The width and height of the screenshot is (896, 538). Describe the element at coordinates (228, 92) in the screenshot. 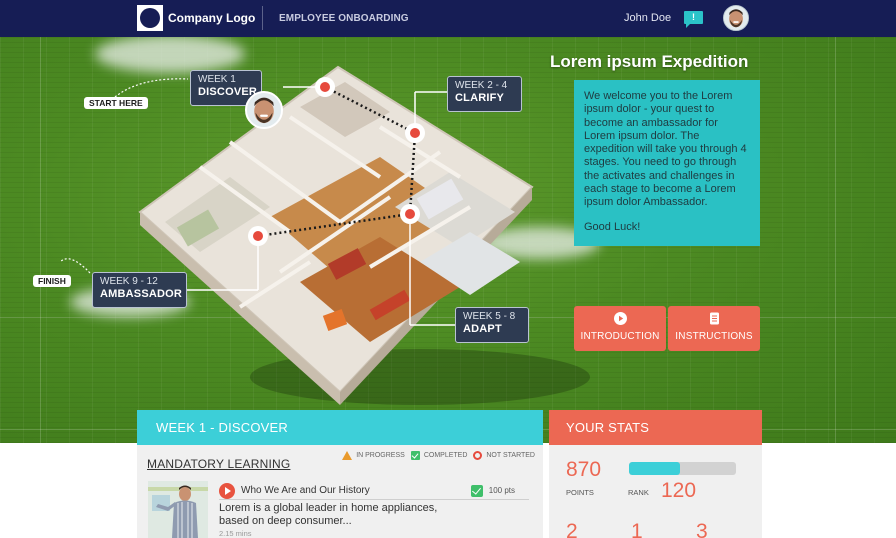

I see `stage-name: DISCOVER` at that location.